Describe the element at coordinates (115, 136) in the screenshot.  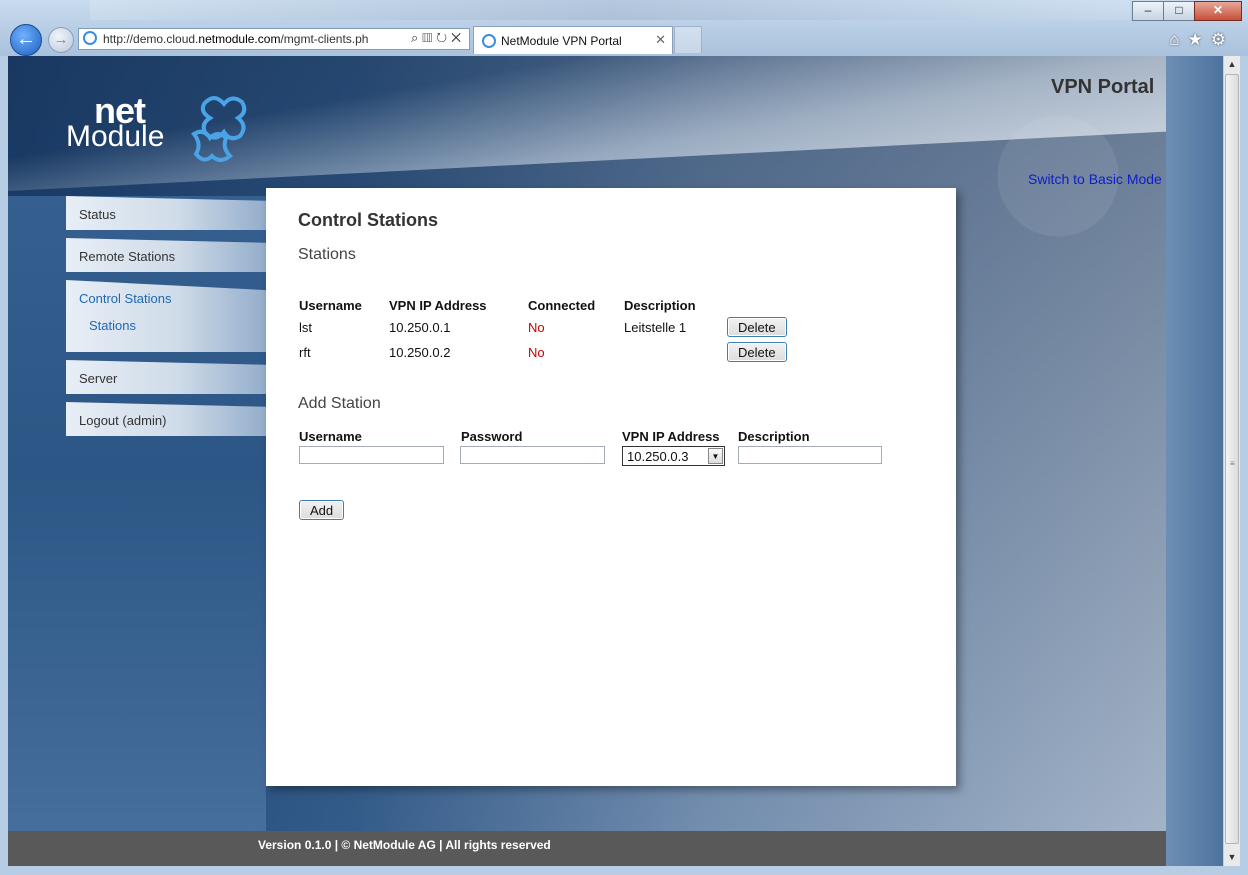
I see `logo-module-text: Module` at that location.